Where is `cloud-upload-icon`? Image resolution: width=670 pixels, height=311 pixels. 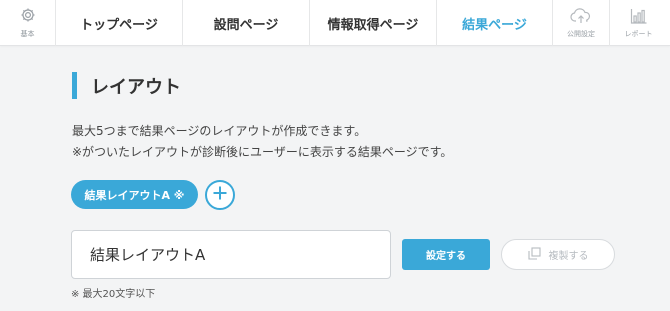 cloud-upload-icon is located at coordinates (581, 17).